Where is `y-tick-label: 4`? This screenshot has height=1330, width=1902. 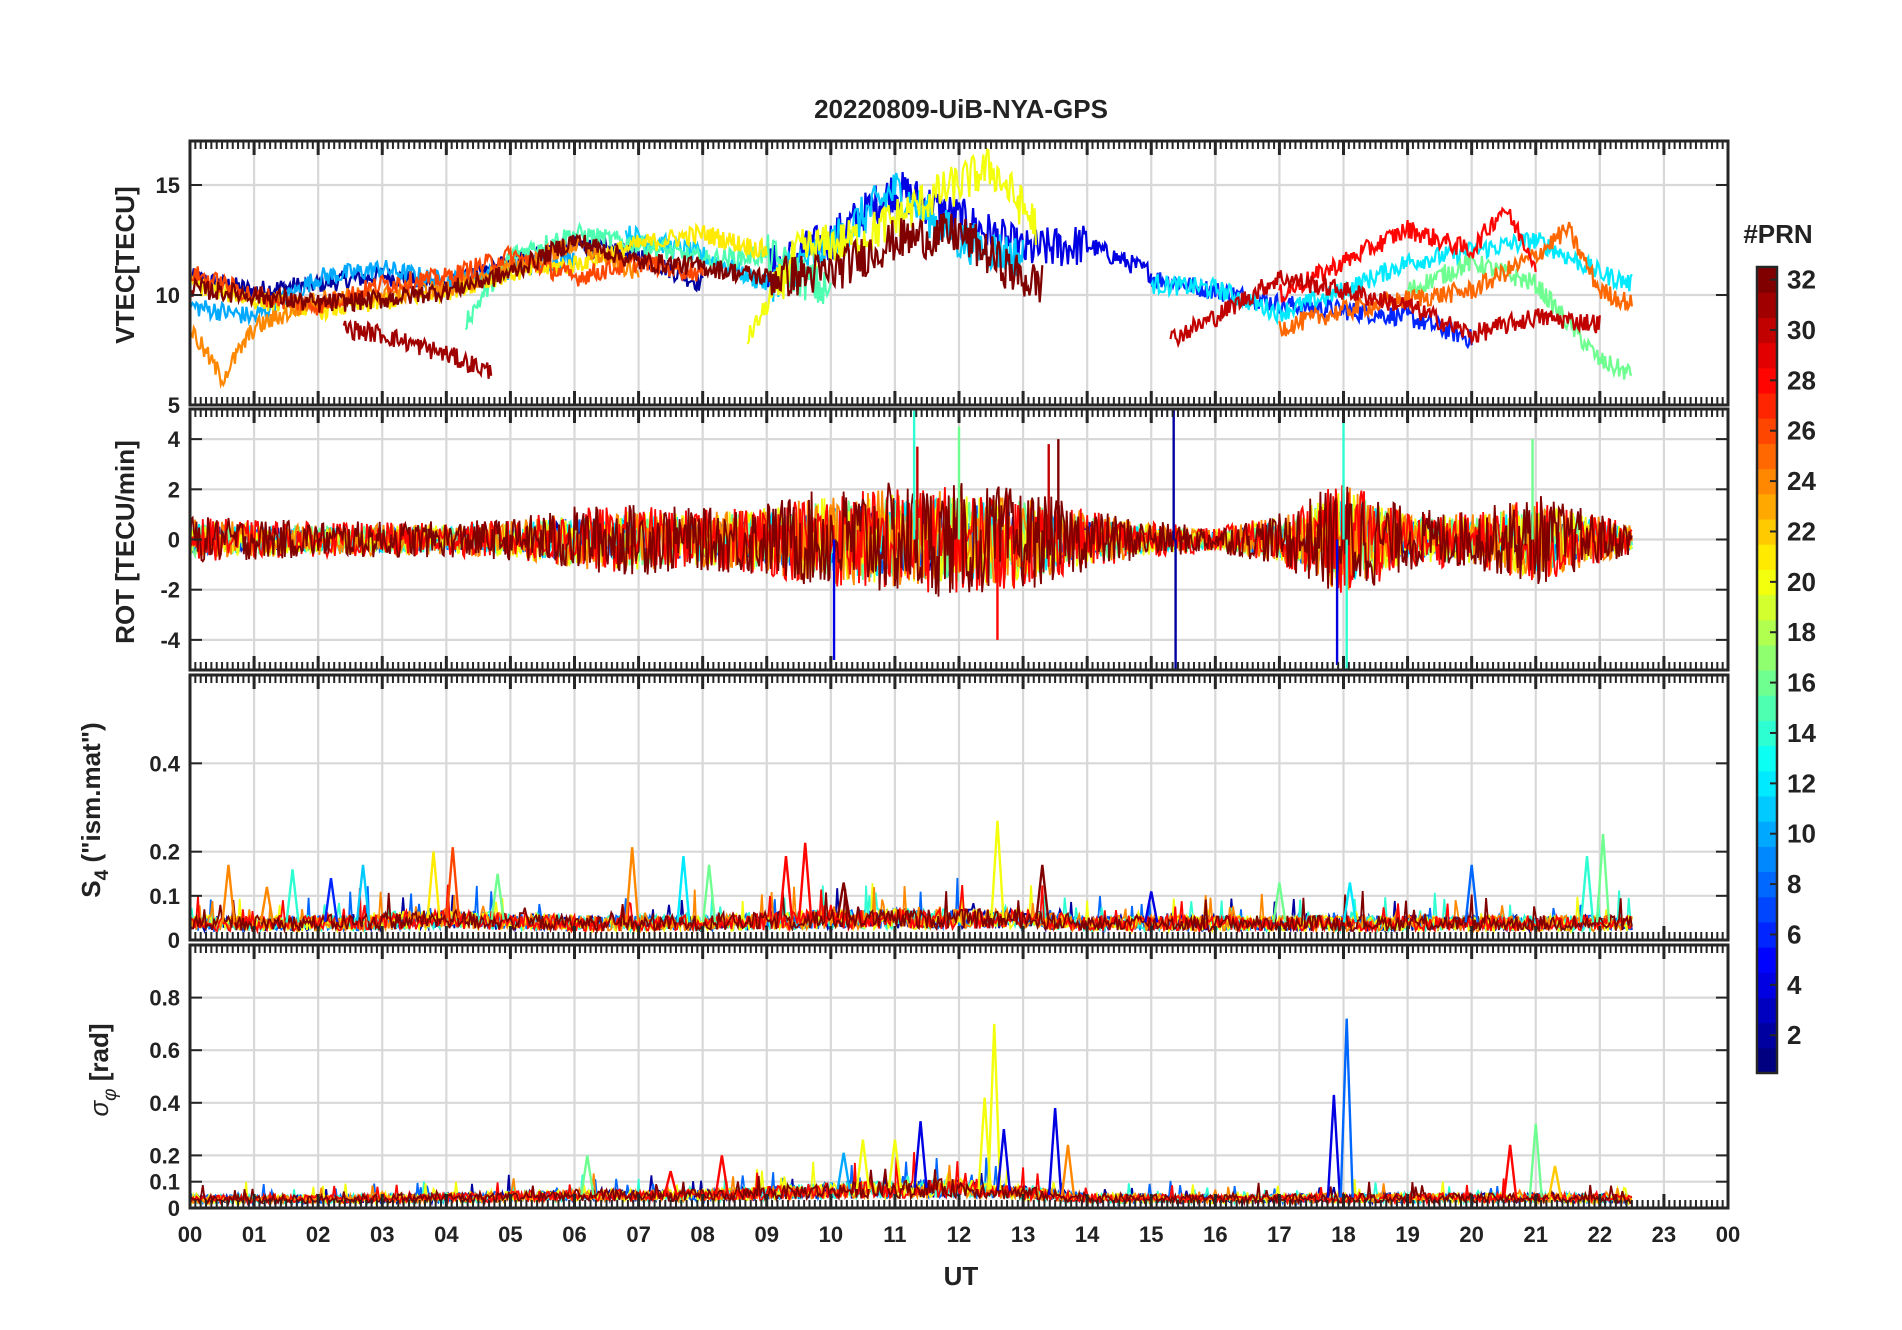 y-tick-label: 4 is located at coordinates (174, 439).